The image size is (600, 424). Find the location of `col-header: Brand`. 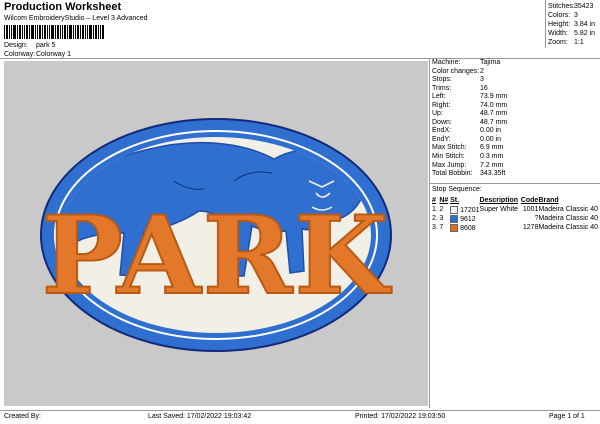

col-header: Brand is located at coordinates (548, 200).